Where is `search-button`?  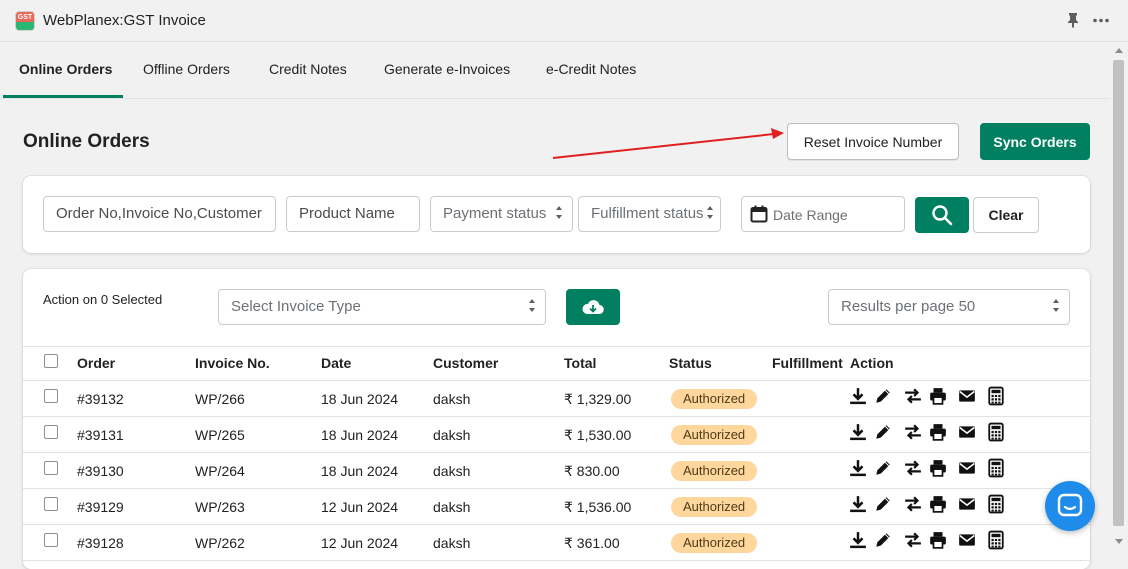
search-button is located at coordinates (942, 215).